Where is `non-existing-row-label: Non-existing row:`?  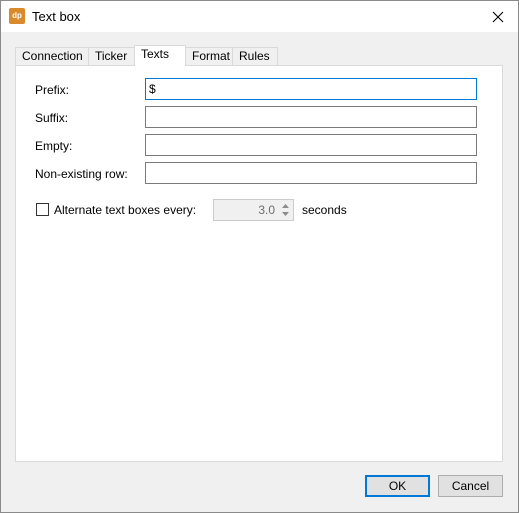 non-existing-row-label: Non-existing row: is located at coordinates (81, 174).